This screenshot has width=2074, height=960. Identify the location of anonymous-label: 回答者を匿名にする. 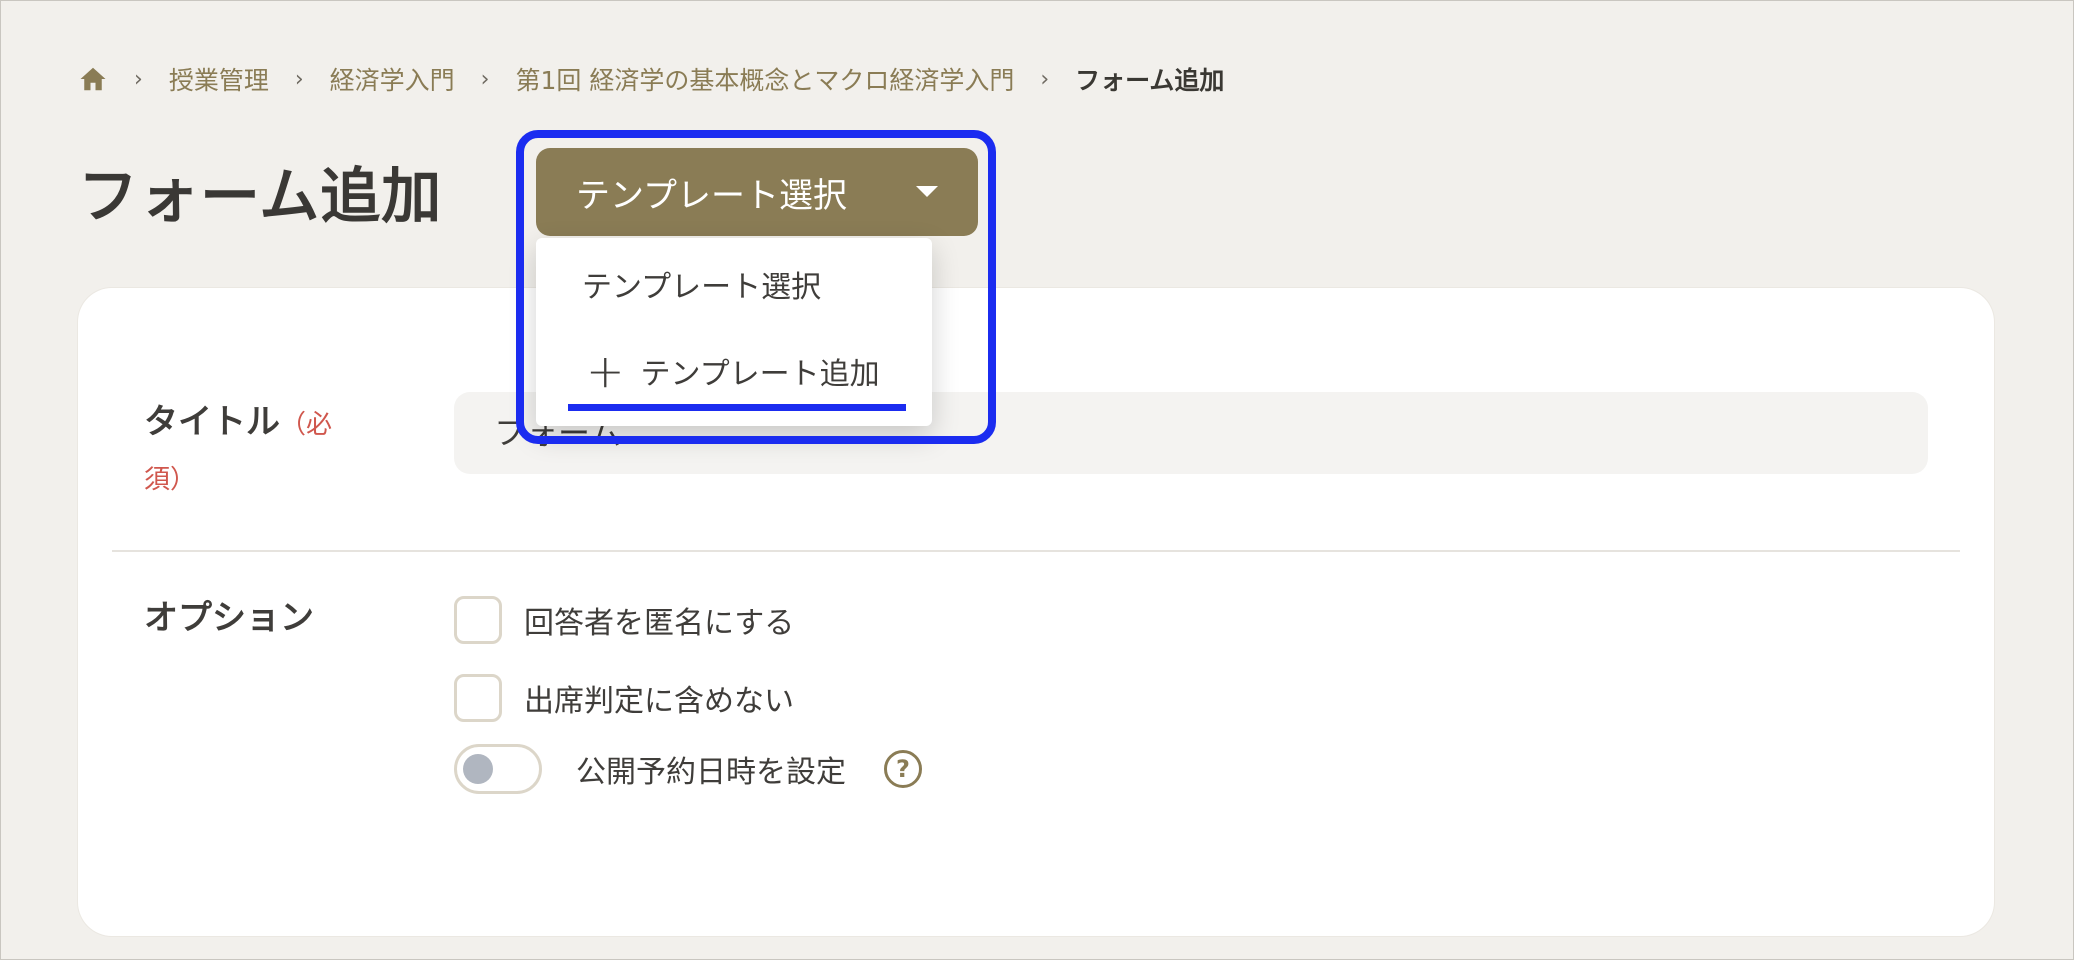
(659, 623).